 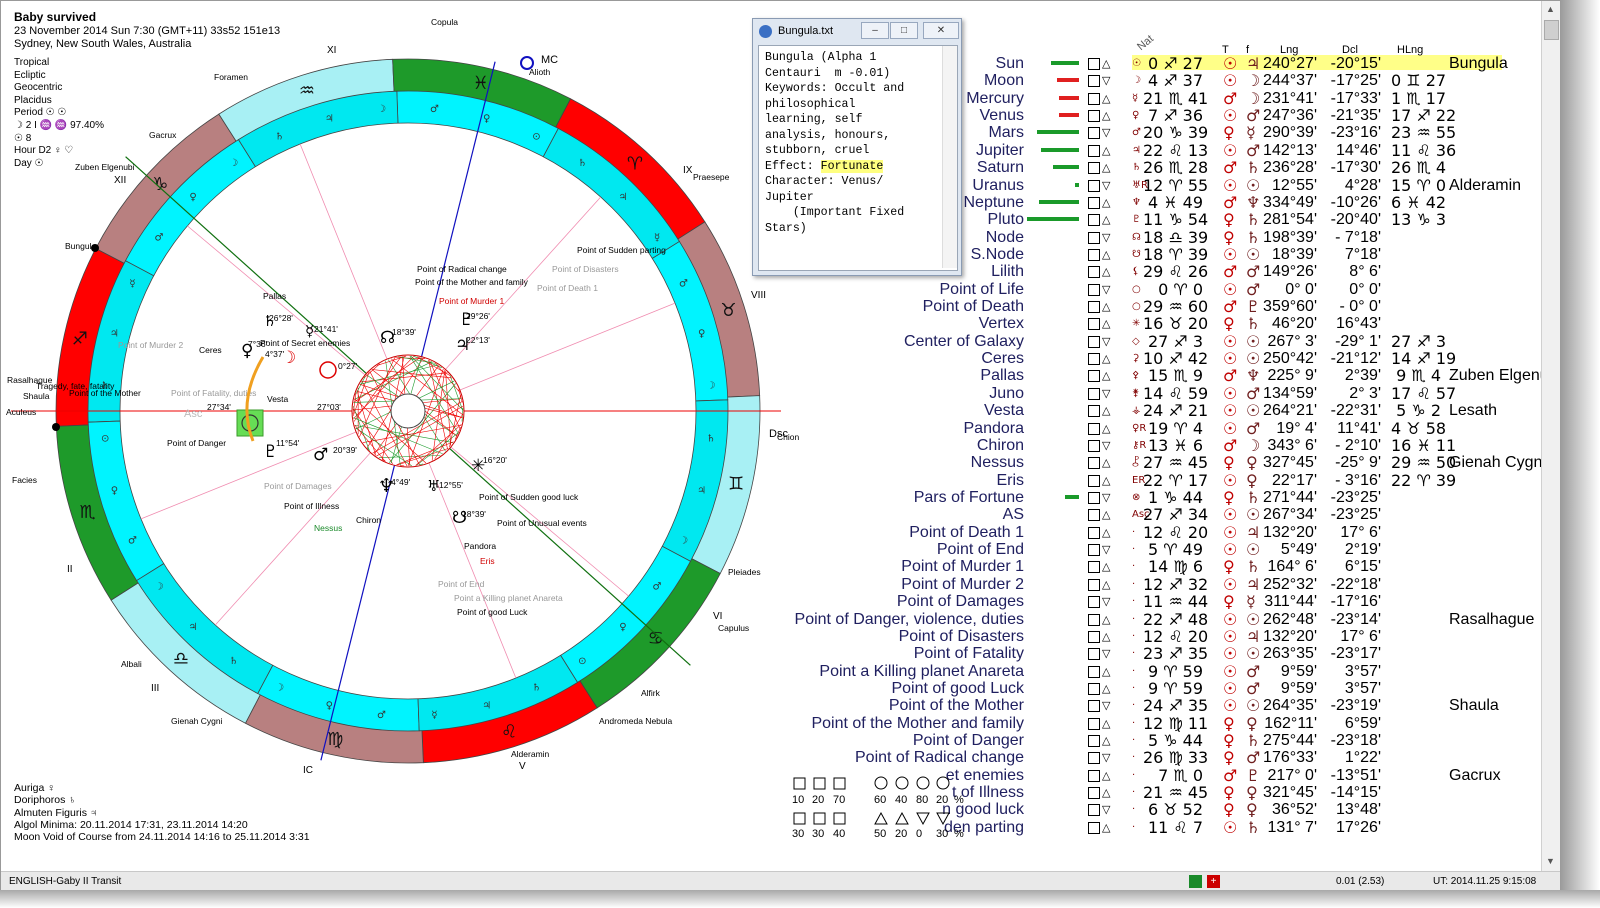 What do you see at coordinates (1176, 237) in the screenshot?
I see `zodiac-pos gsym: 18 ♎ 39` at bounding box center [1176, 237].